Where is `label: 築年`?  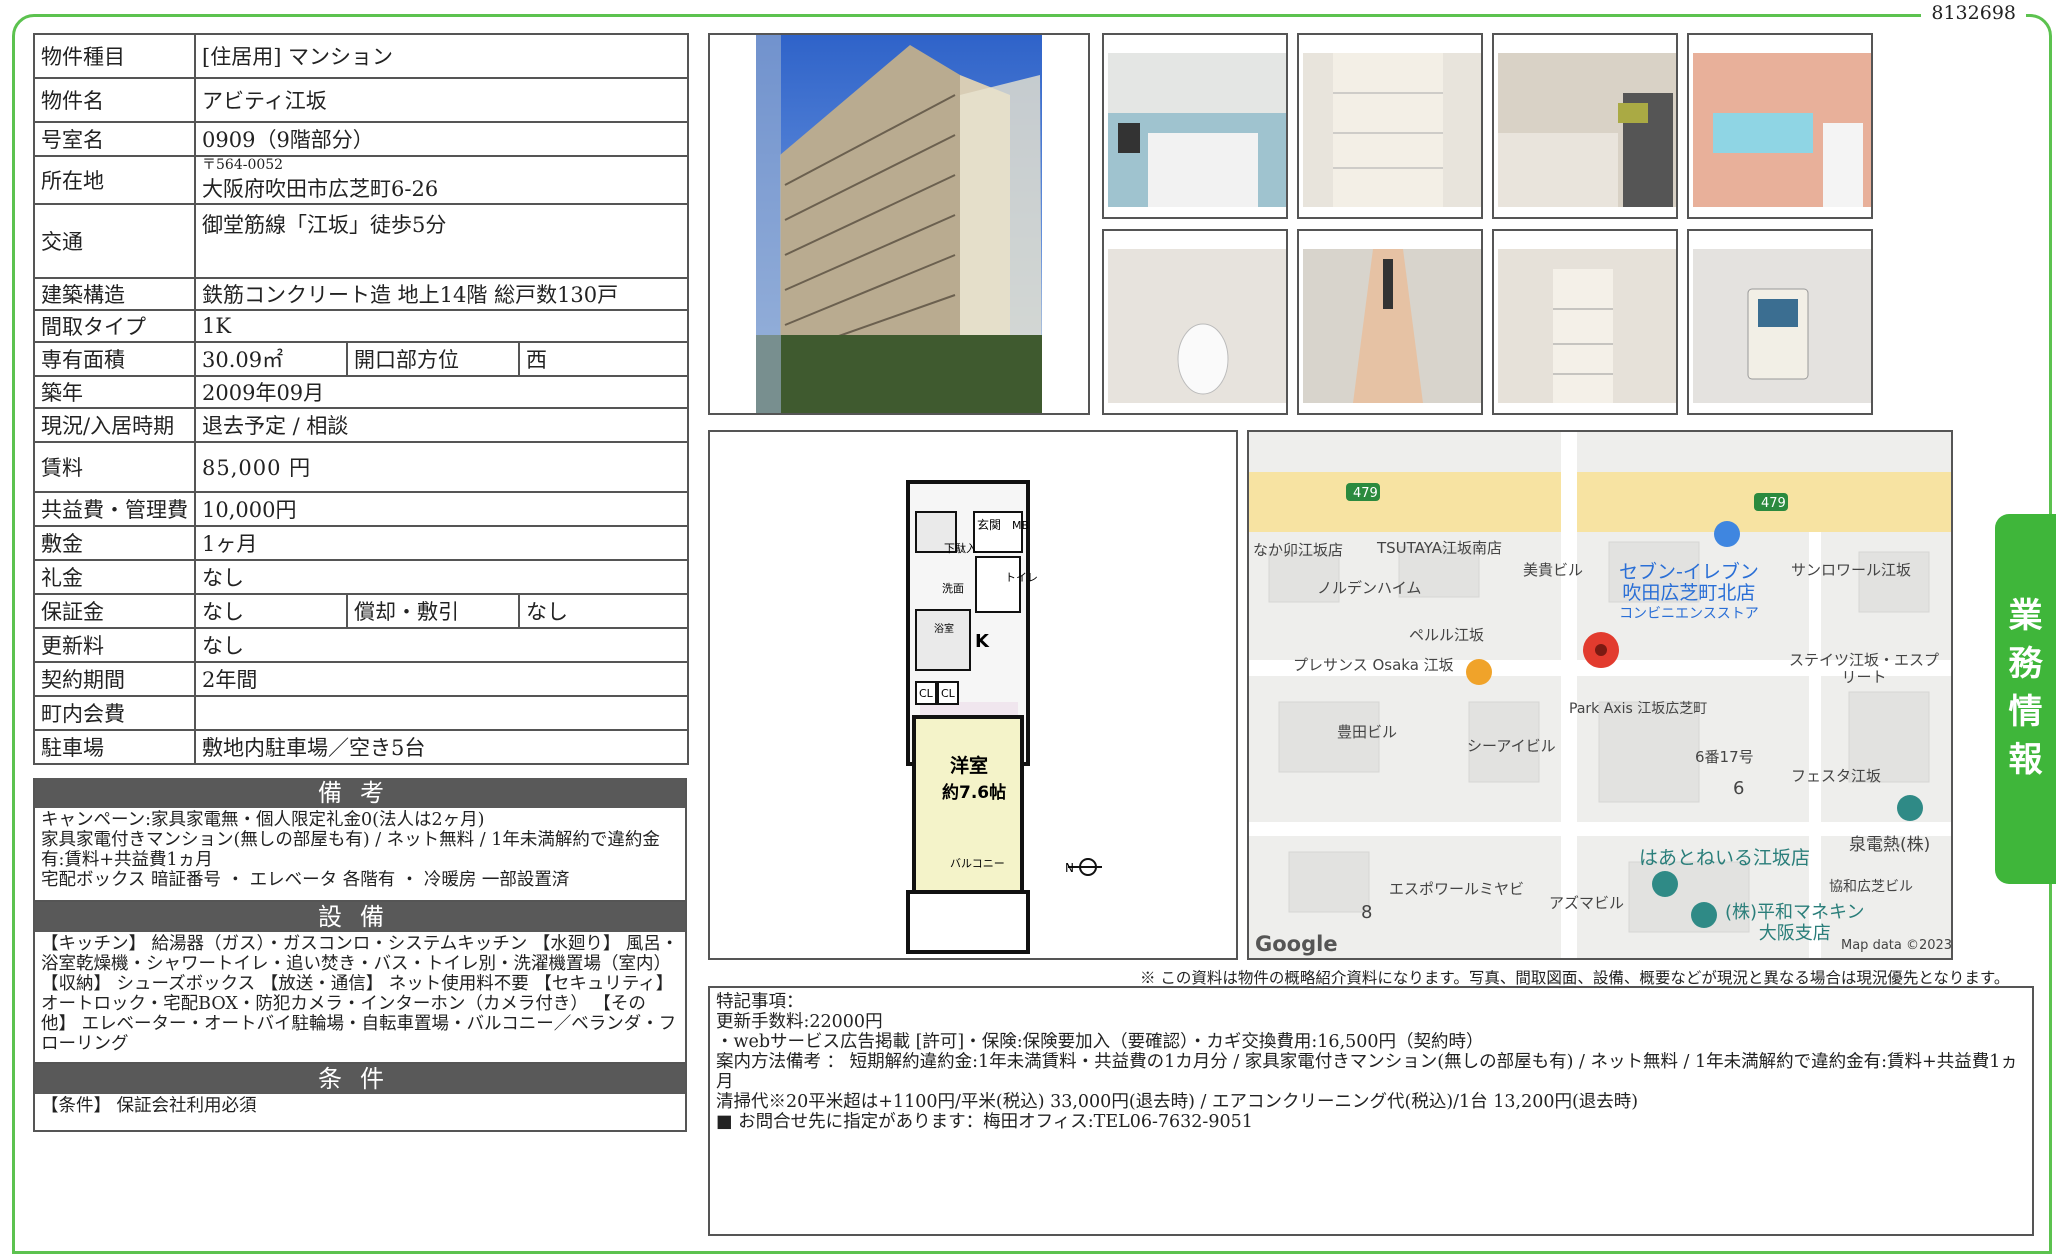 label: 築年 is located at coordinates (114, 392).